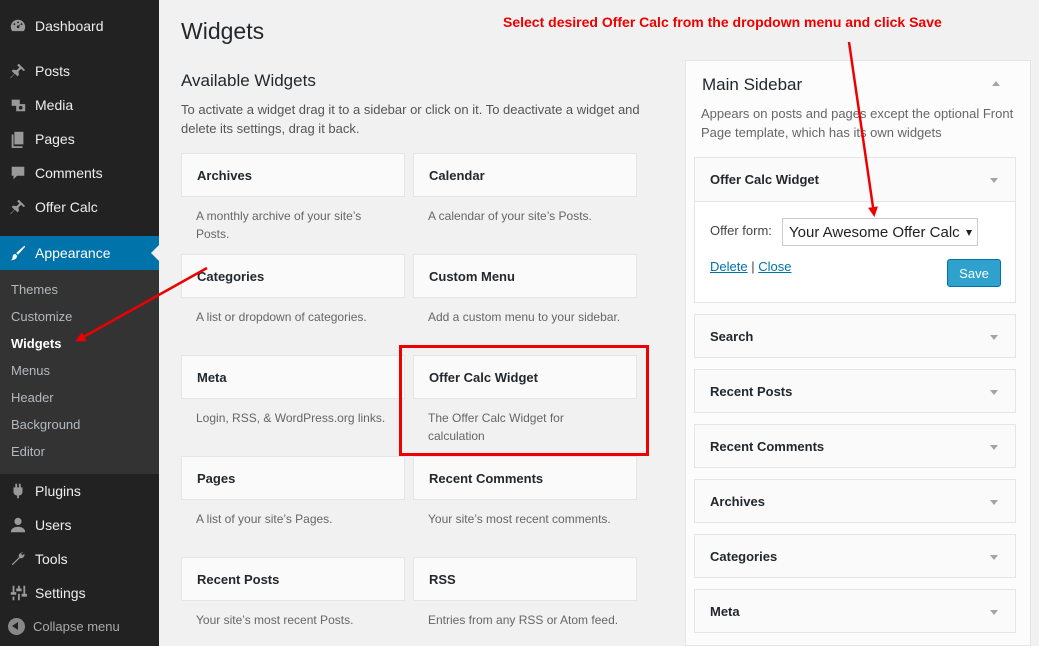 The width and height of the screenshot is (1039, 646). I want to click on sidebar-widget-title: Recent Posts, so click(751, 391).